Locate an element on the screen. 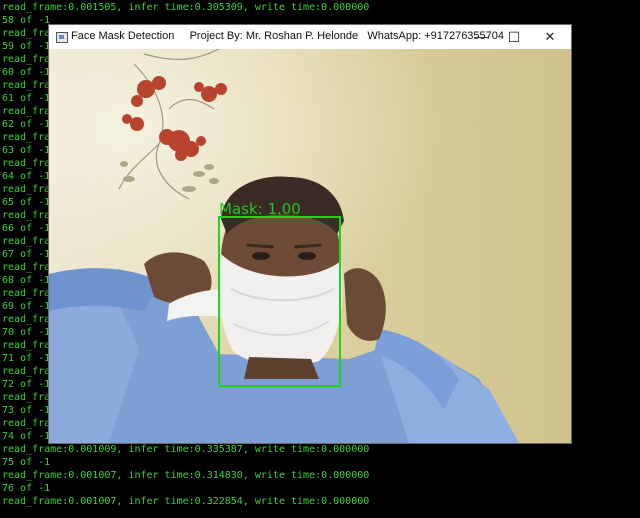  face-detection-box is located at coordinates (279, 301).